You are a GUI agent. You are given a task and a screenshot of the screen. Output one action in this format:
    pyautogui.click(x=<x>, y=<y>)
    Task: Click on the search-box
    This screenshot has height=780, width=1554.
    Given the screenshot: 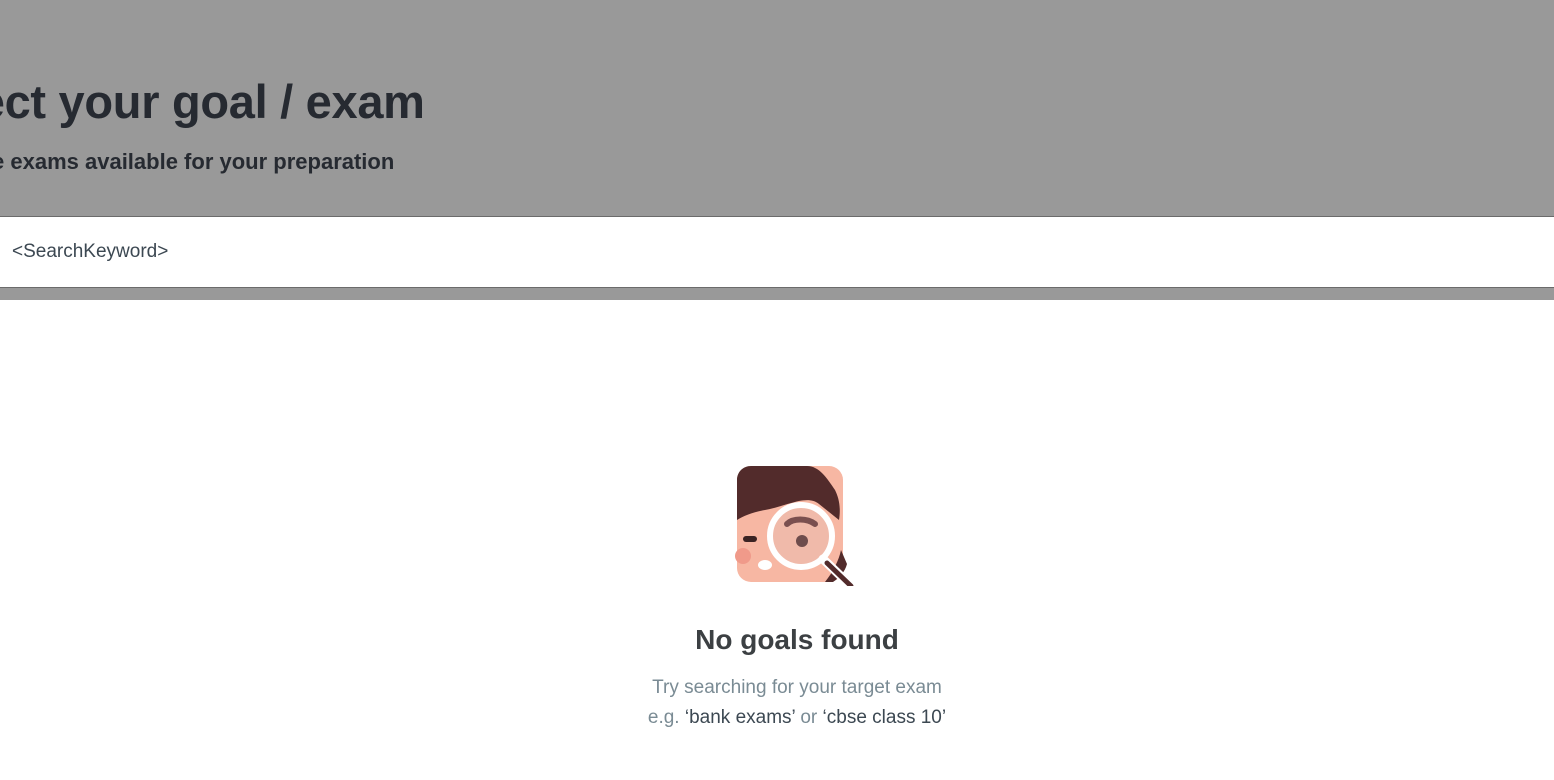 What is the action you would take?
    pyautogui.click(x=777, y=252)
    